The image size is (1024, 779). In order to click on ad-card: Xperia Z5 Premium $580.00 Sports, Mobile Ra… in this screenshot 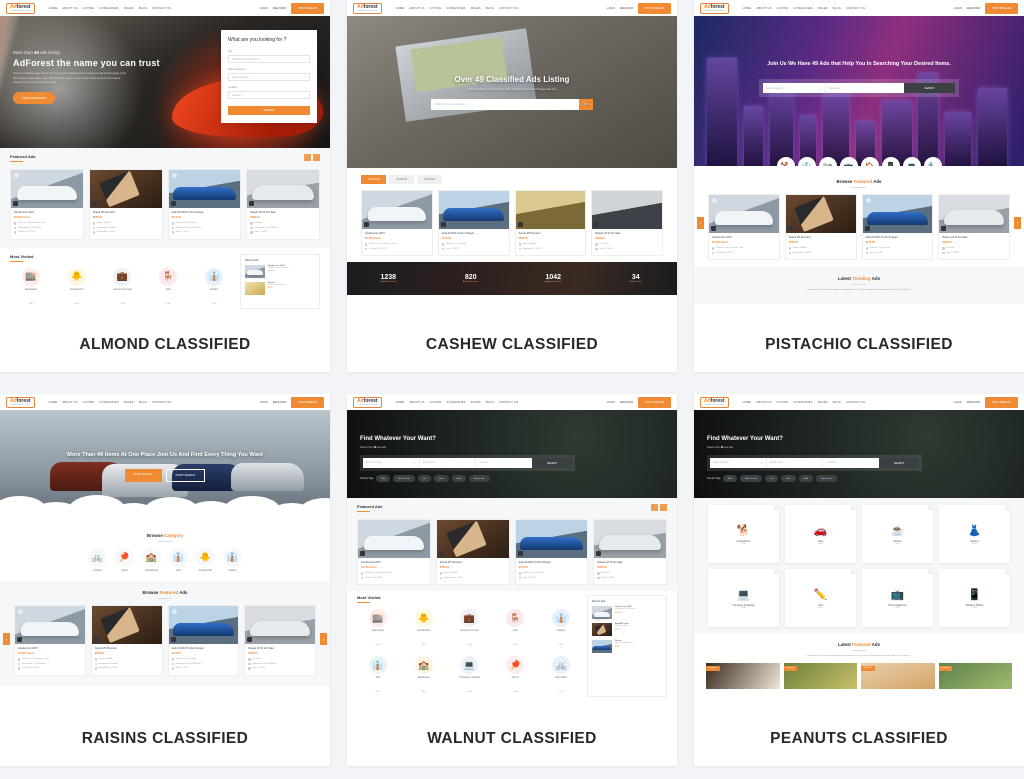, I will do `click(126, 640)`.